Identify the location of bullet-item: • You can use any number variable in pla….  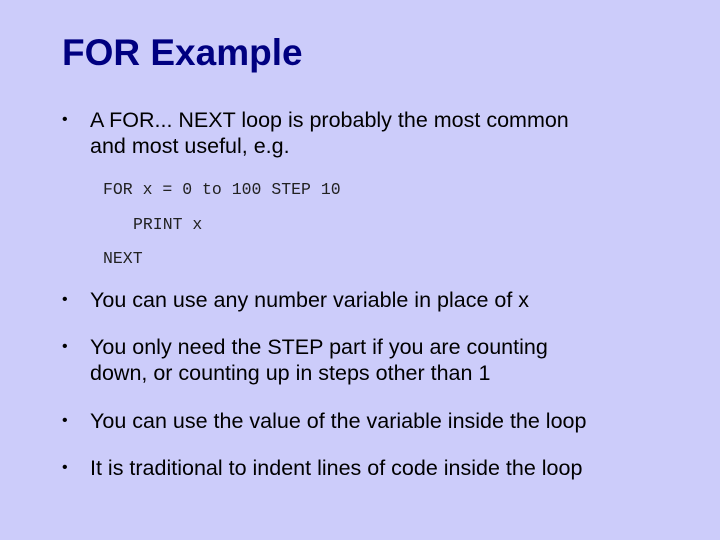
(295, 300).